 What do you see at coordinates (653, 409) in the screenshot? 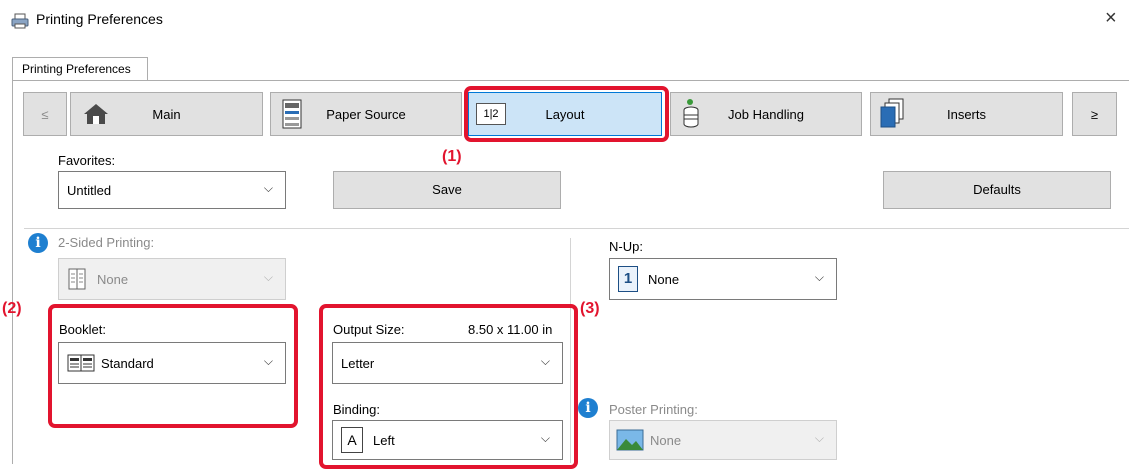
I see `poster-label: Poster Printing:` at bounding box center [653, 409].